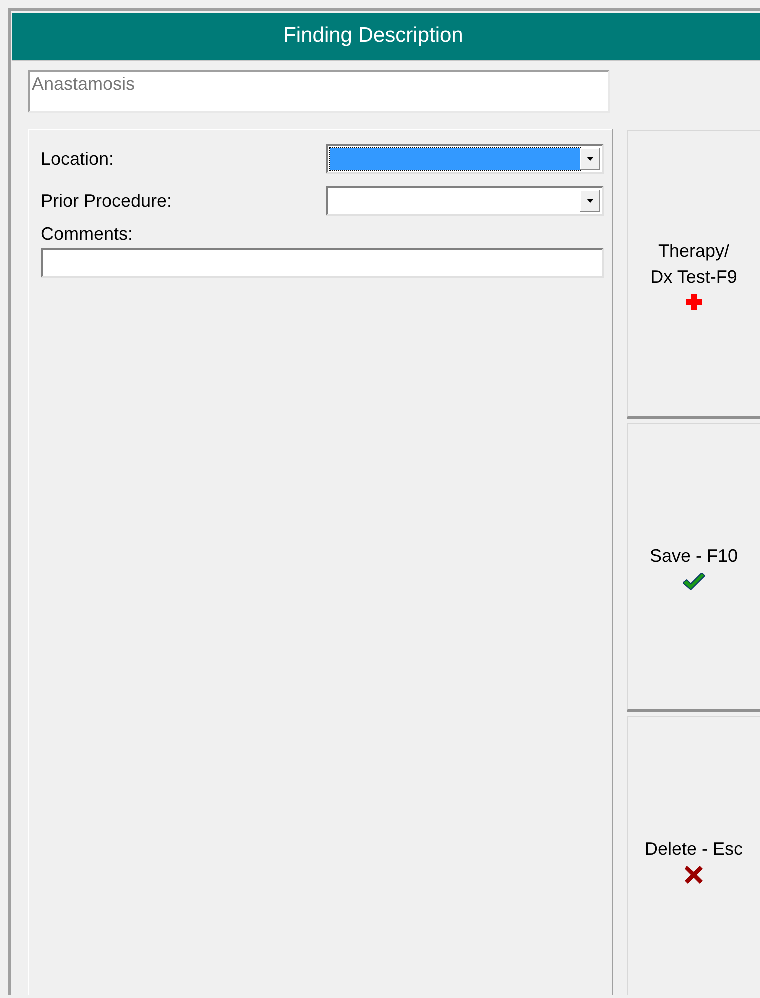 The image size is (760, 998). I want to click on action-button: Therapy/ Dx Test-F9, so click(693, 274).